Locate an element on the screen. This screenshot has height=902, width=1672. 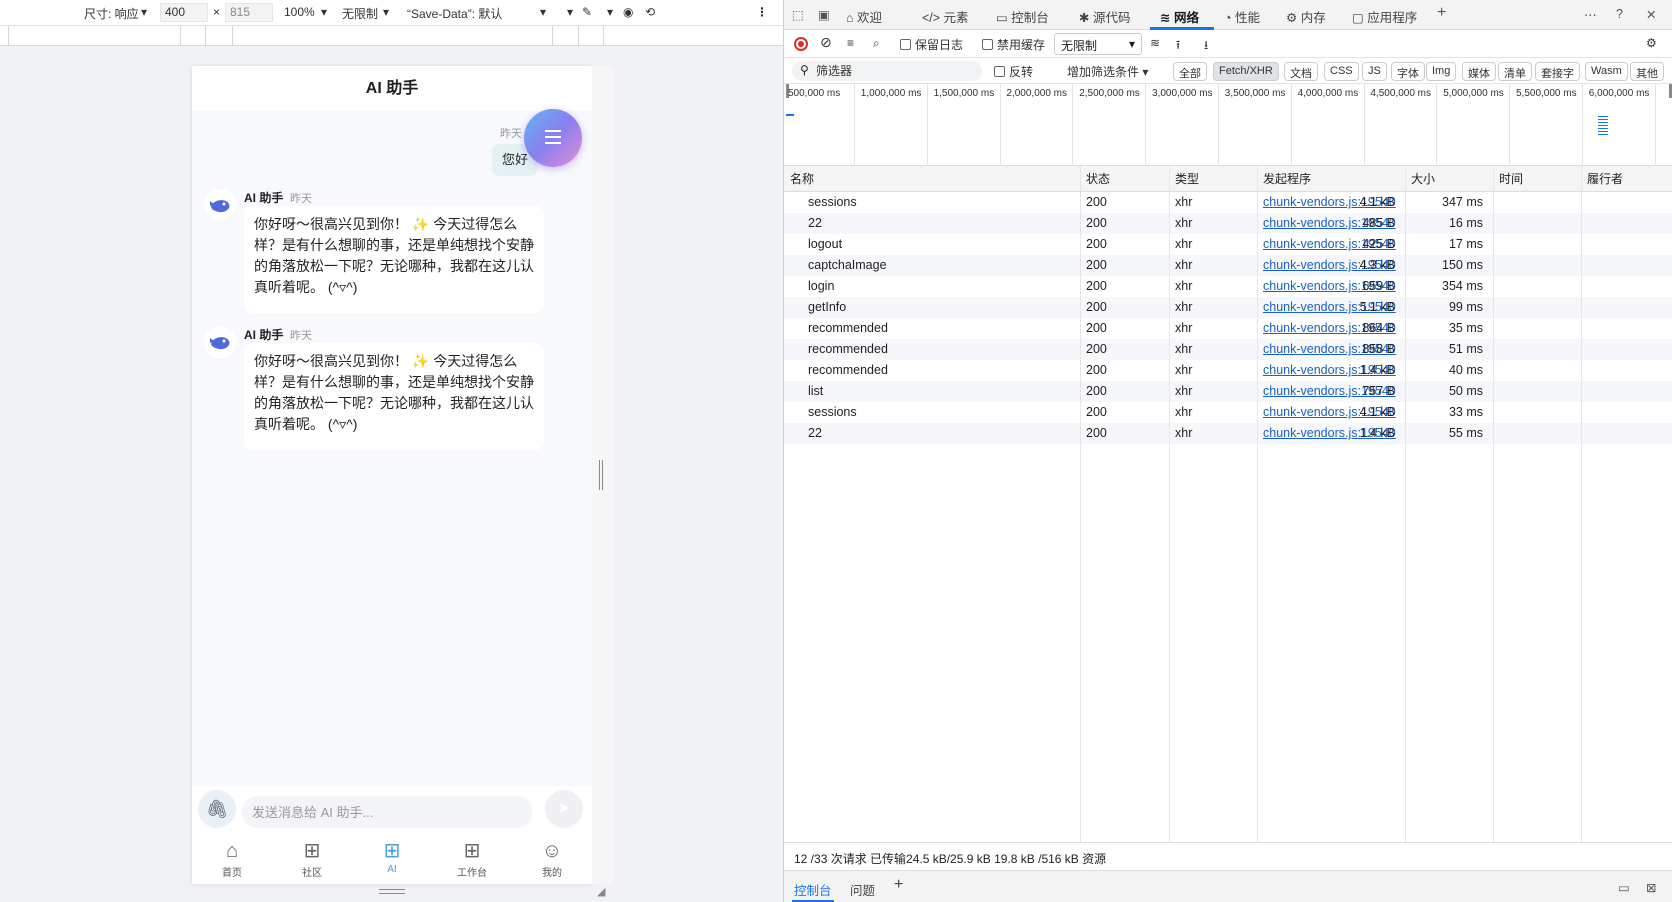
col-header-name: 名称 is located at coordinates (802, 179).